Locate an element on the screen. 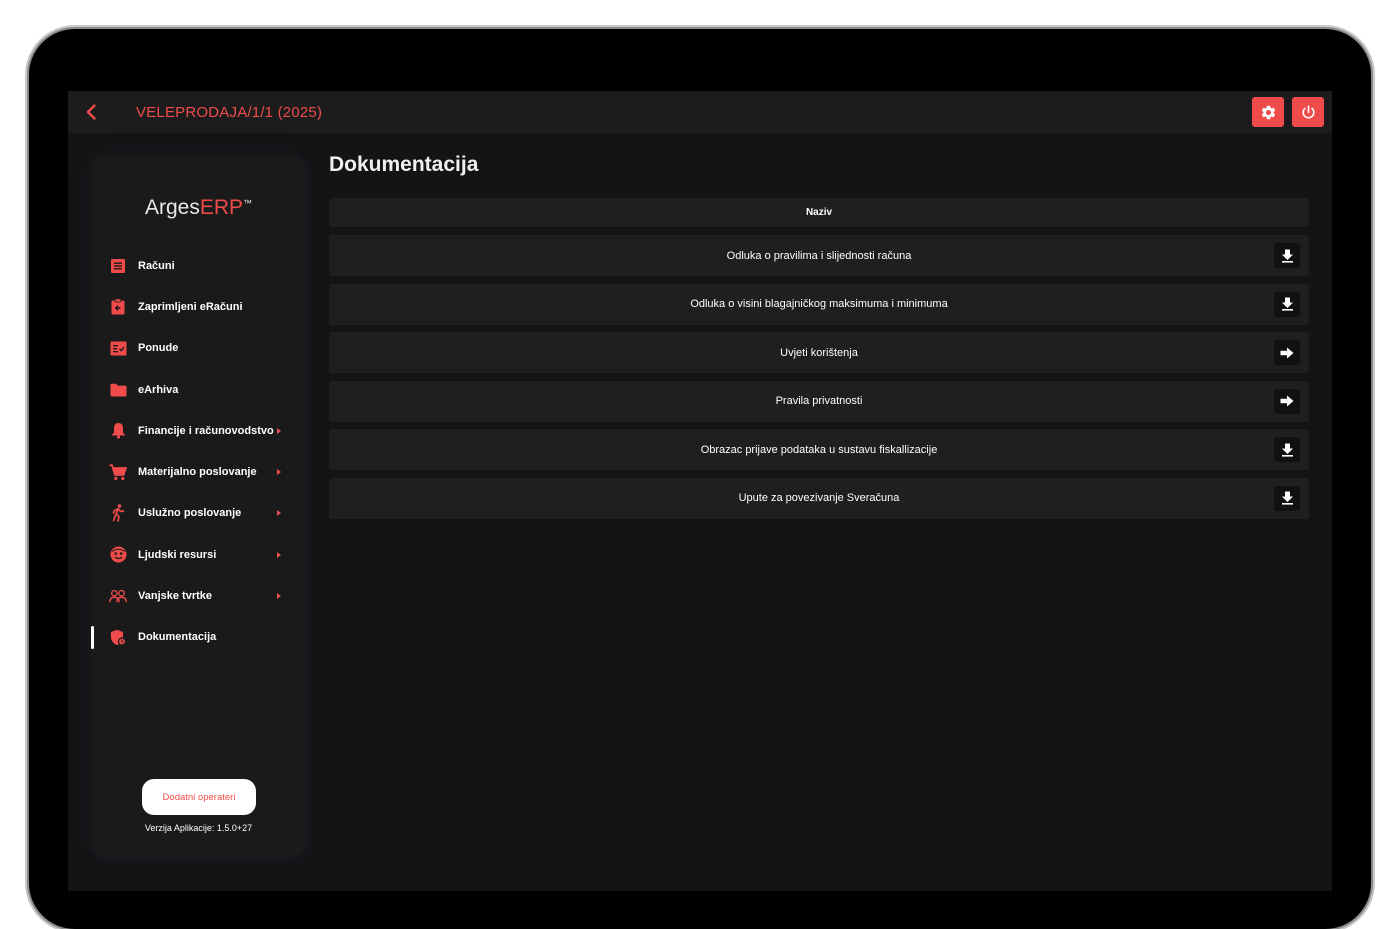 The image size is (1400, 929). page-title: Dokumentacija is located at coordinates (404, 164).